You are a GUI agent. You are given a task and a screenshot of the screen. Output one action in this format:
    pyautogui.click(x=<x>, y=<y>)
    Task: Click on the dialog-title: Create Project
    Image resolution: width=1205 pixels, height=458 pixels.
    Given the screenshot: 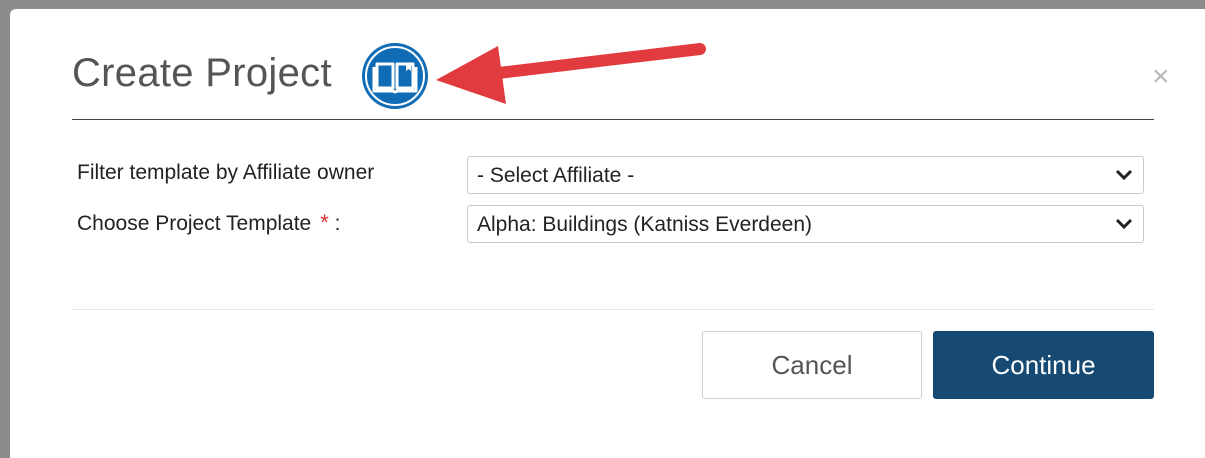 What is the action you would take?
    pyautogui.click(x=202, y=73)
    